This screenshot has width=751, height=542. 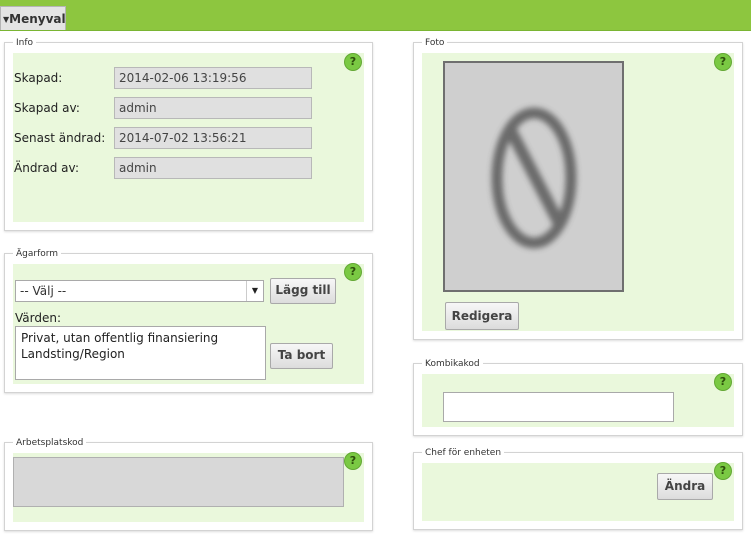 I want to click on top-bar: ▼Menyval, so click(x=375, y=15).